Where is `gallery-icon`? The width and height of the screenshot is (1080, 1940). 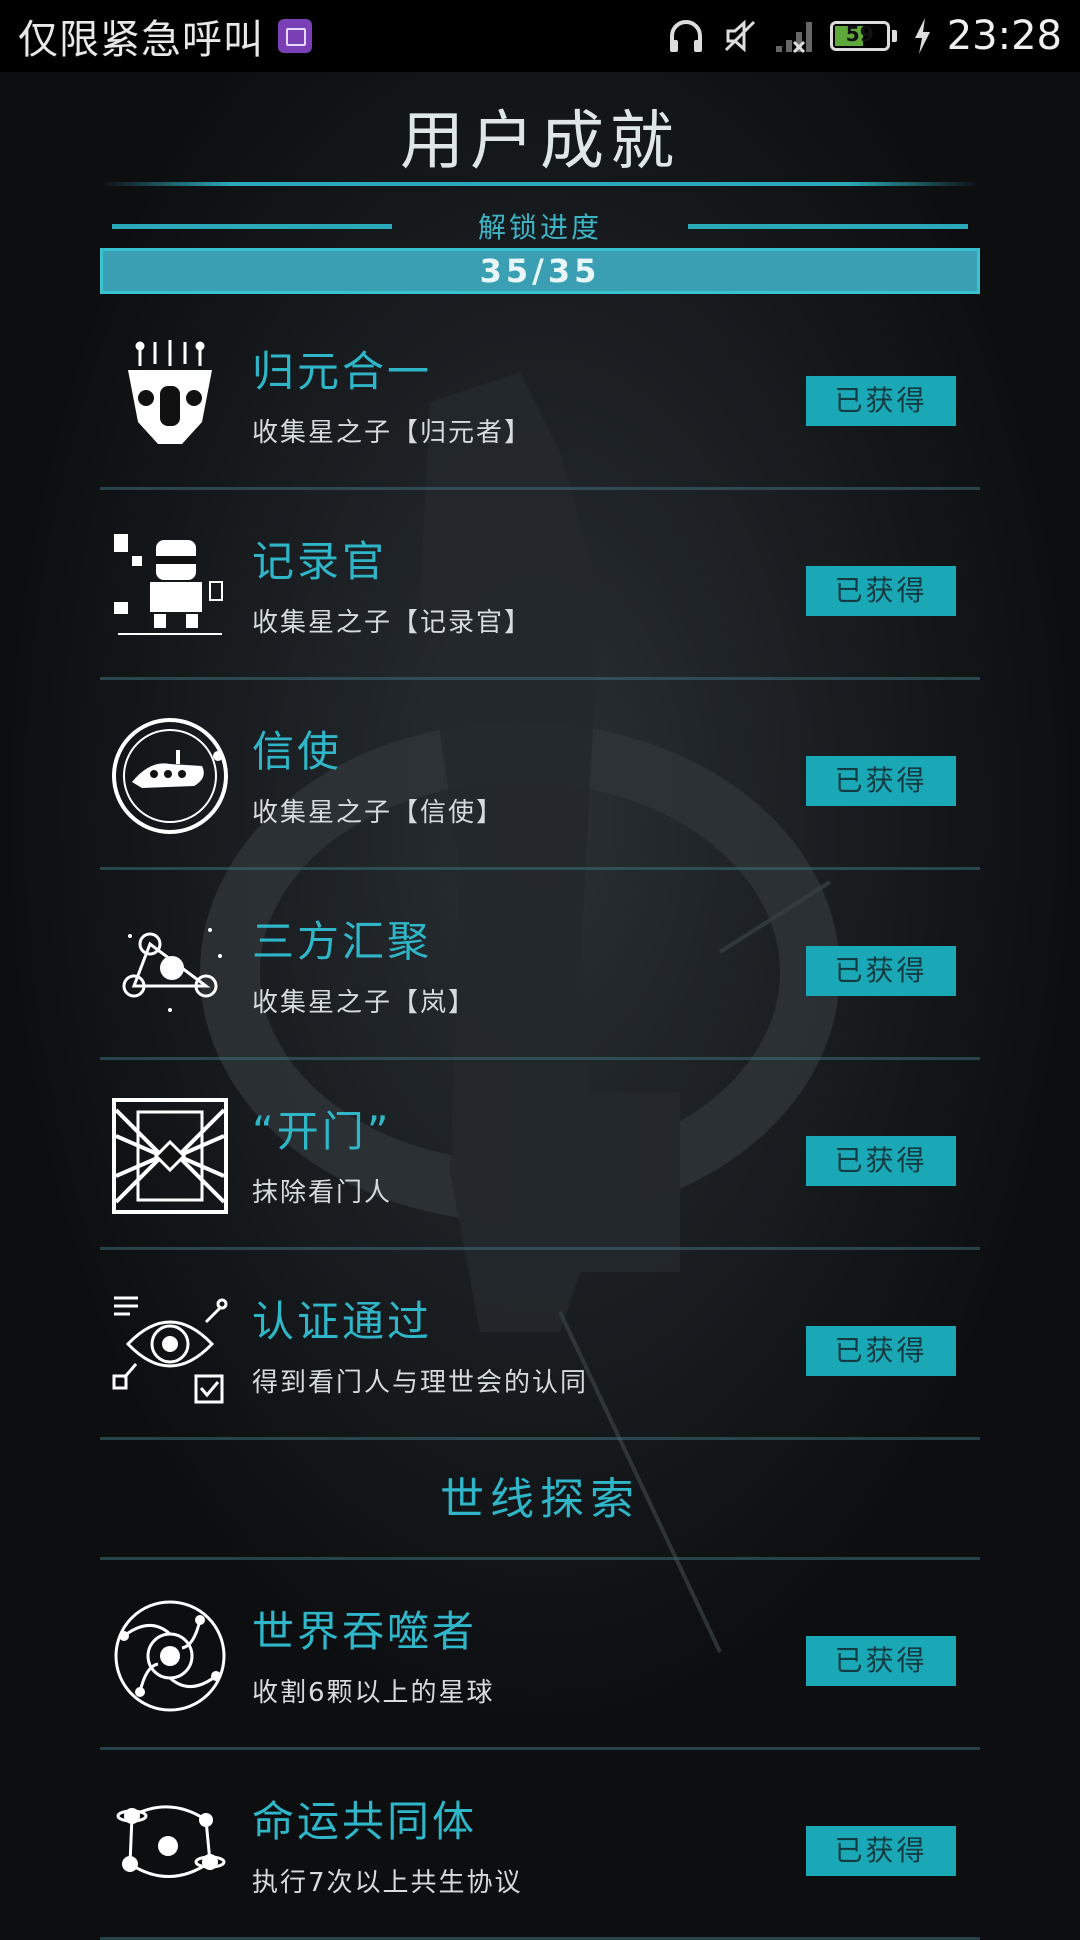 gallery-icon is located at coordinates (295, 36).